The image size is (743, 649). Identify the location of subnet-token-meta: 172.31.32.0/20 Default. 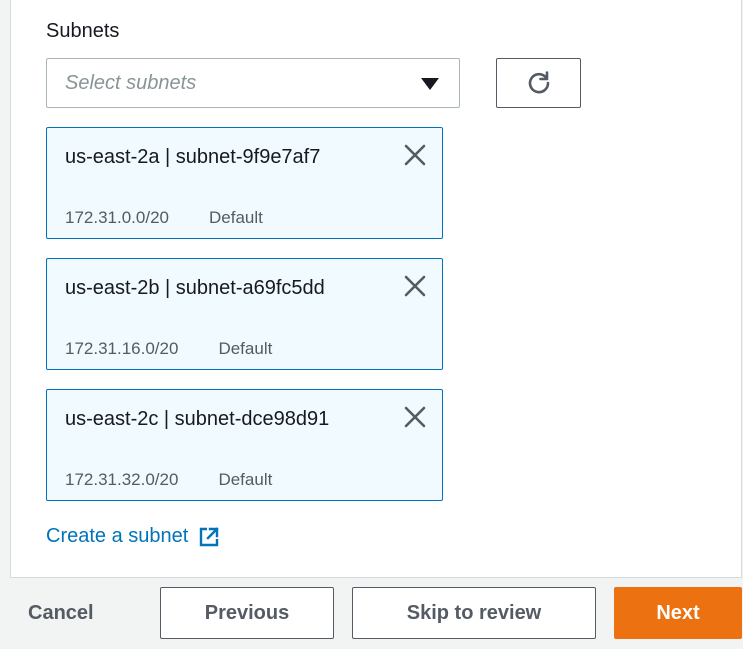
(168, 480).